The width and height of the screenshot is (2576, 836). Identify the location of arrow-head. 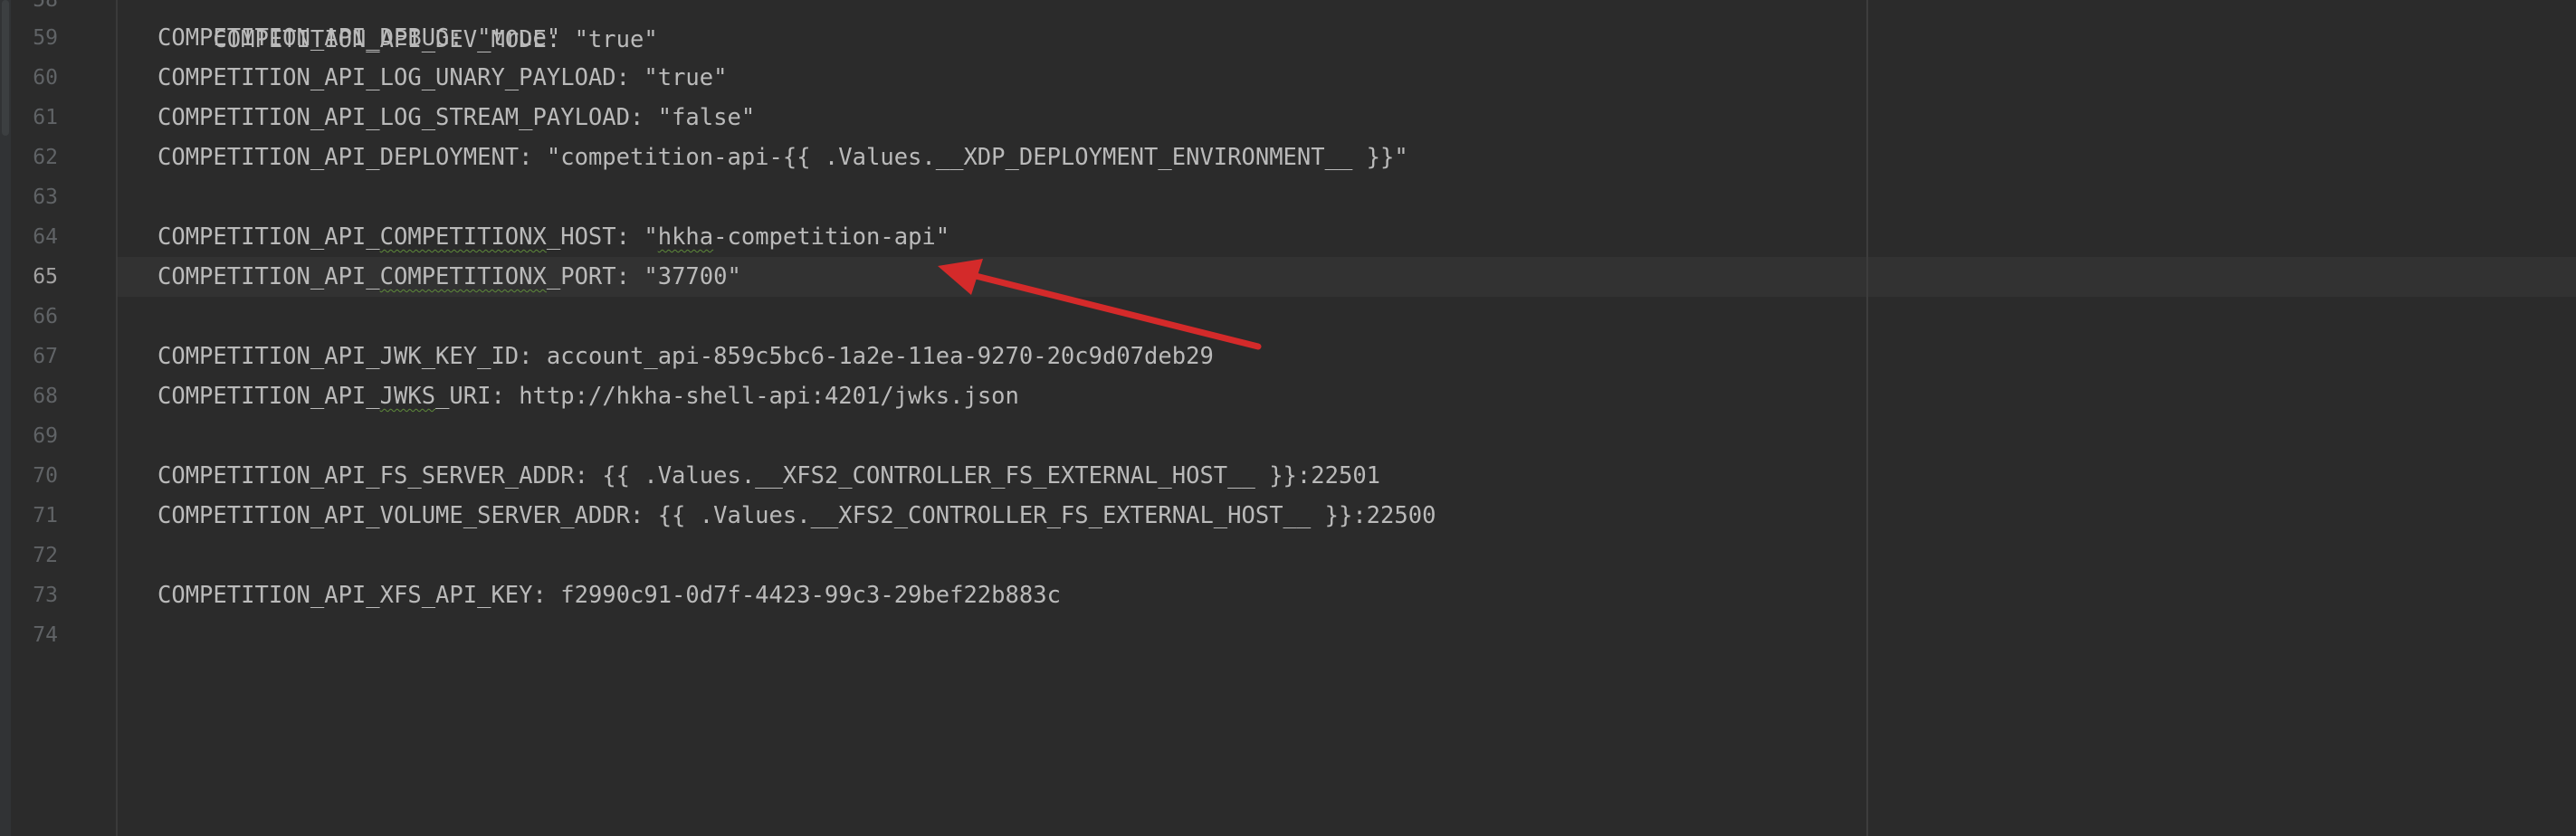
(960, 277).